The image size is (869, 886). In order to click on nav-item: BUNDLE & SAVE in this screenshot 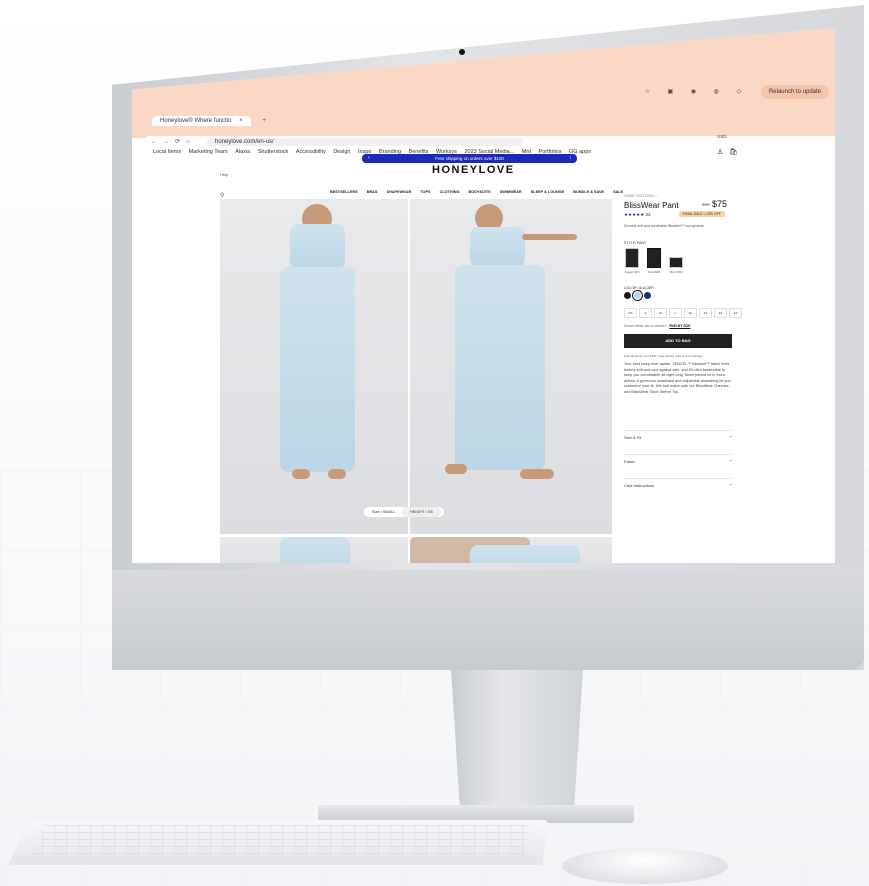, I will do `click(588, 192)`.